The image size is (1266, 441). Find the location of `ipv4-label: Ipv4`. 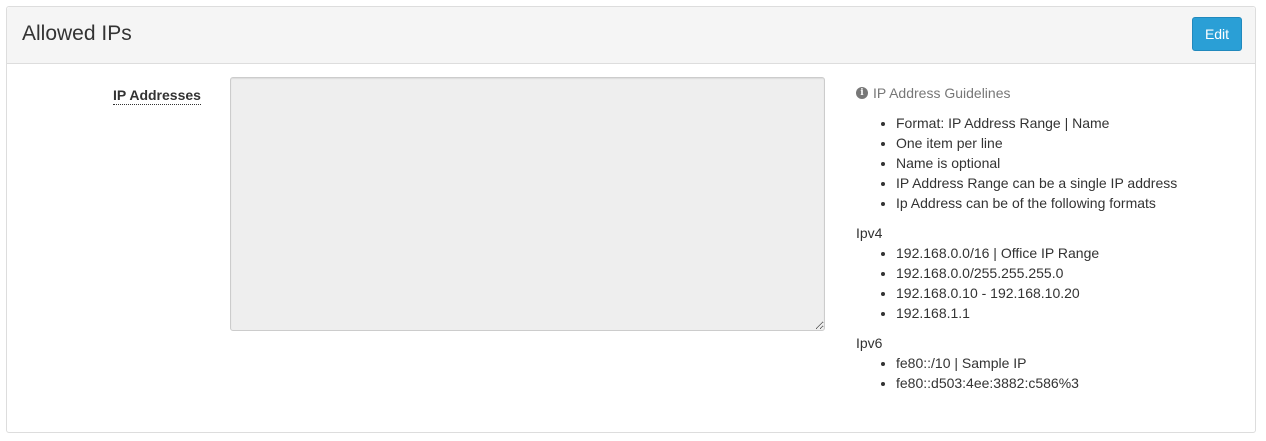

ipv4-label: Ipv4 is located at coordinates (869, 233).